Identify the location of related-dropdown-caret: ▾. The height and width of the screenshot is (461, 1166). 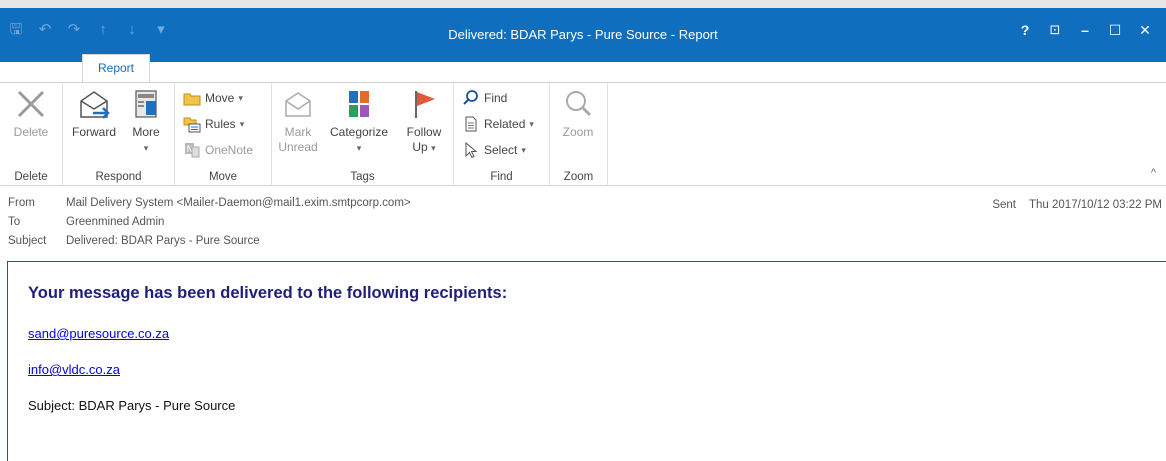
(531, 123).